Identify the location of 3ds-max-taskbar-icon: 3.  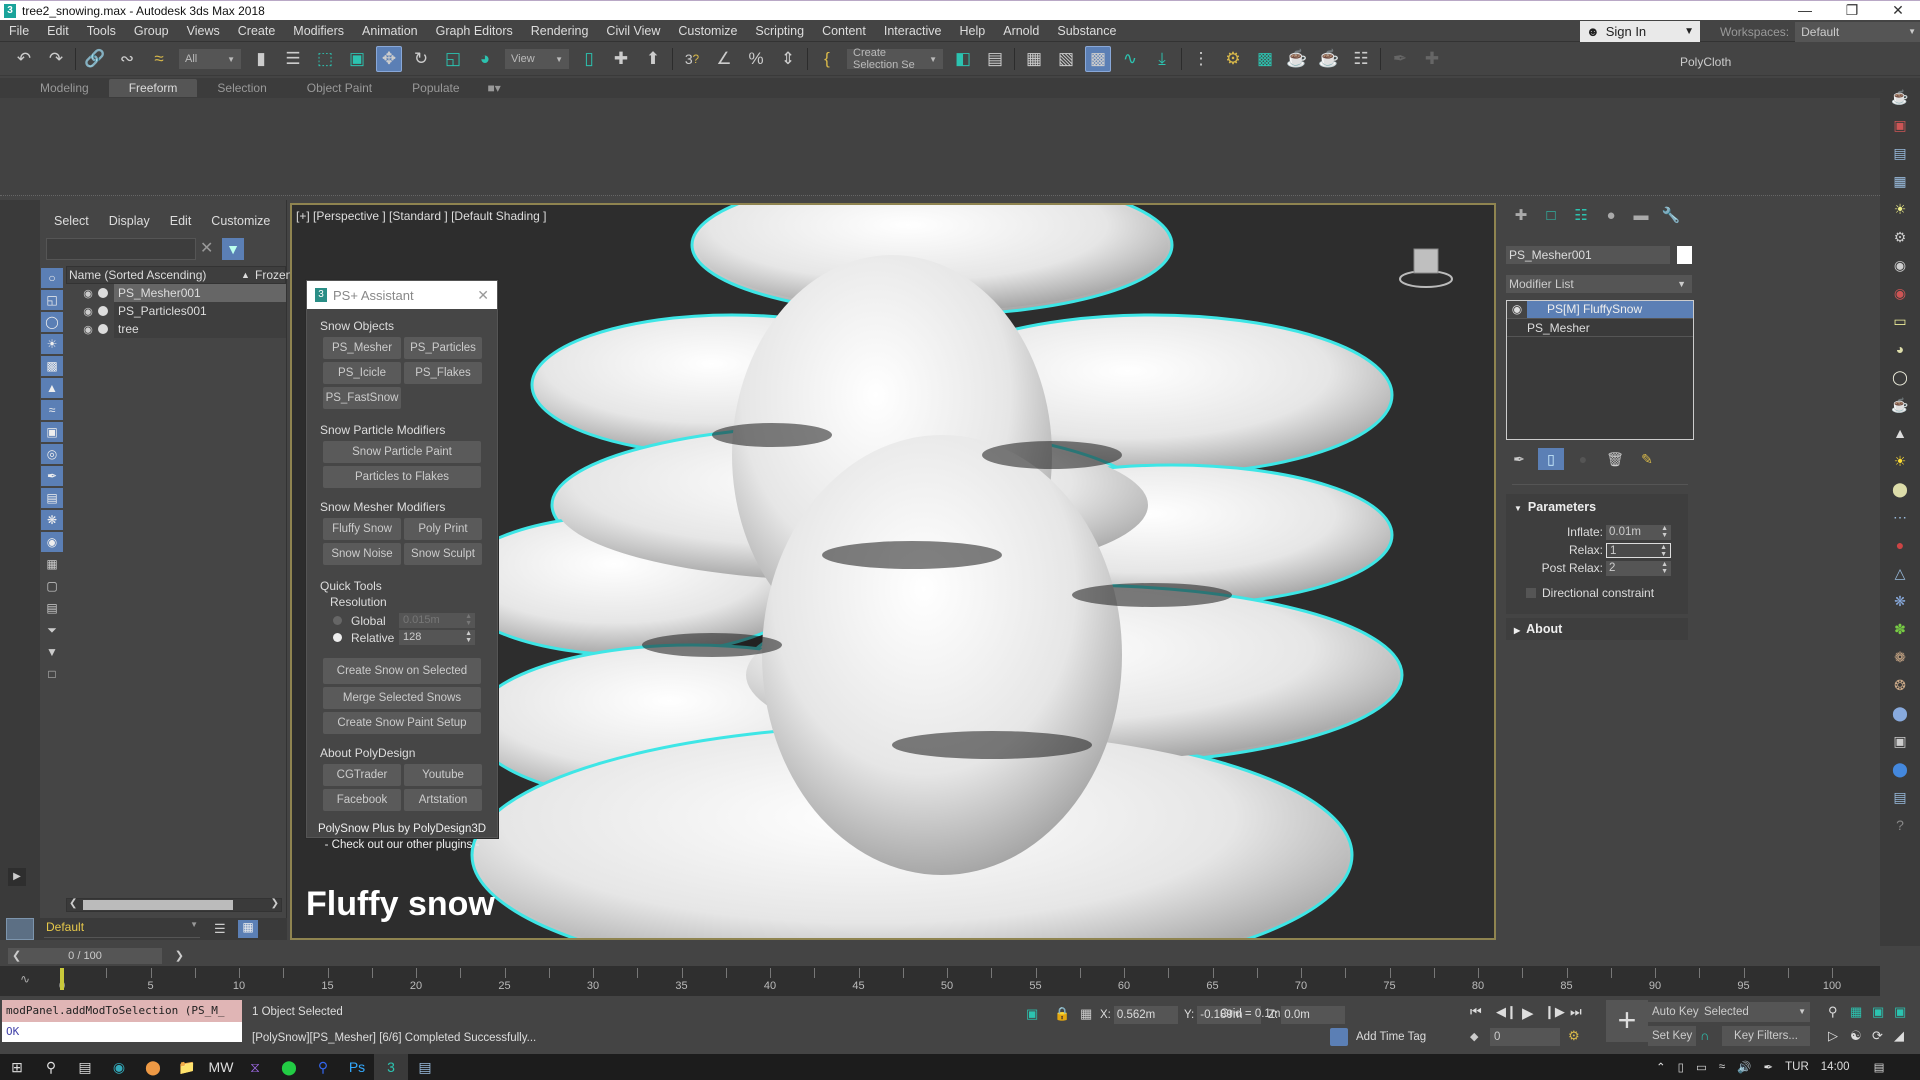
(391, 1067).